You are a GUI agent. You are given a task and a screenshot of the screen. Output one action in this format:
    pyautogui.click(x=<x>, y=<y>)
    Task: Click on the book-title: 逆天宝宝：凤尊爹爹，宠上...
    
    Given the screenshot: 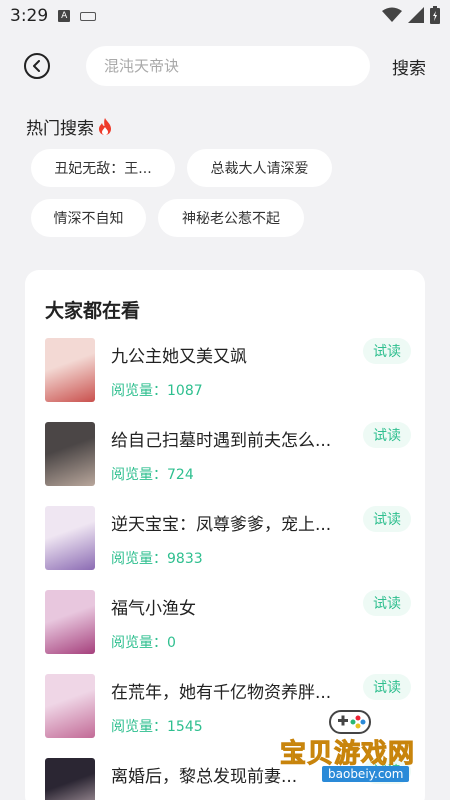 What is the action you would take?
    pyautogui.click(x=231, y=522)
    